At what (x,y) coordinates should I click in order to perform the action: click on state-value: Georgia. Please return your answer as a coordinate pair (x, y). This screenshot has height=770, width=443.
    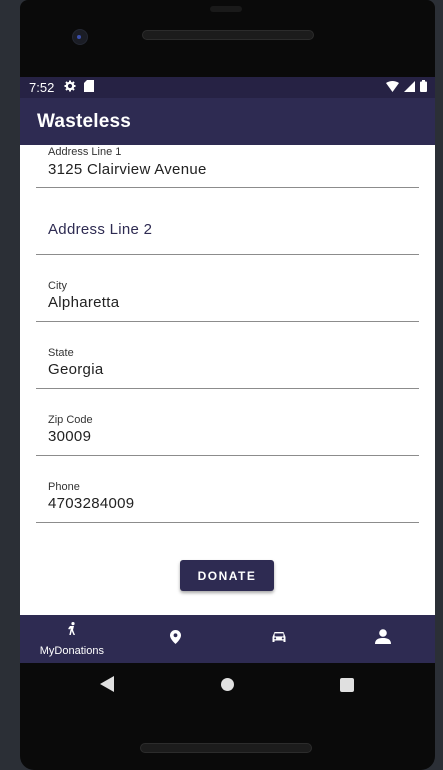
    Looking at the image, I should click on (75, 369).